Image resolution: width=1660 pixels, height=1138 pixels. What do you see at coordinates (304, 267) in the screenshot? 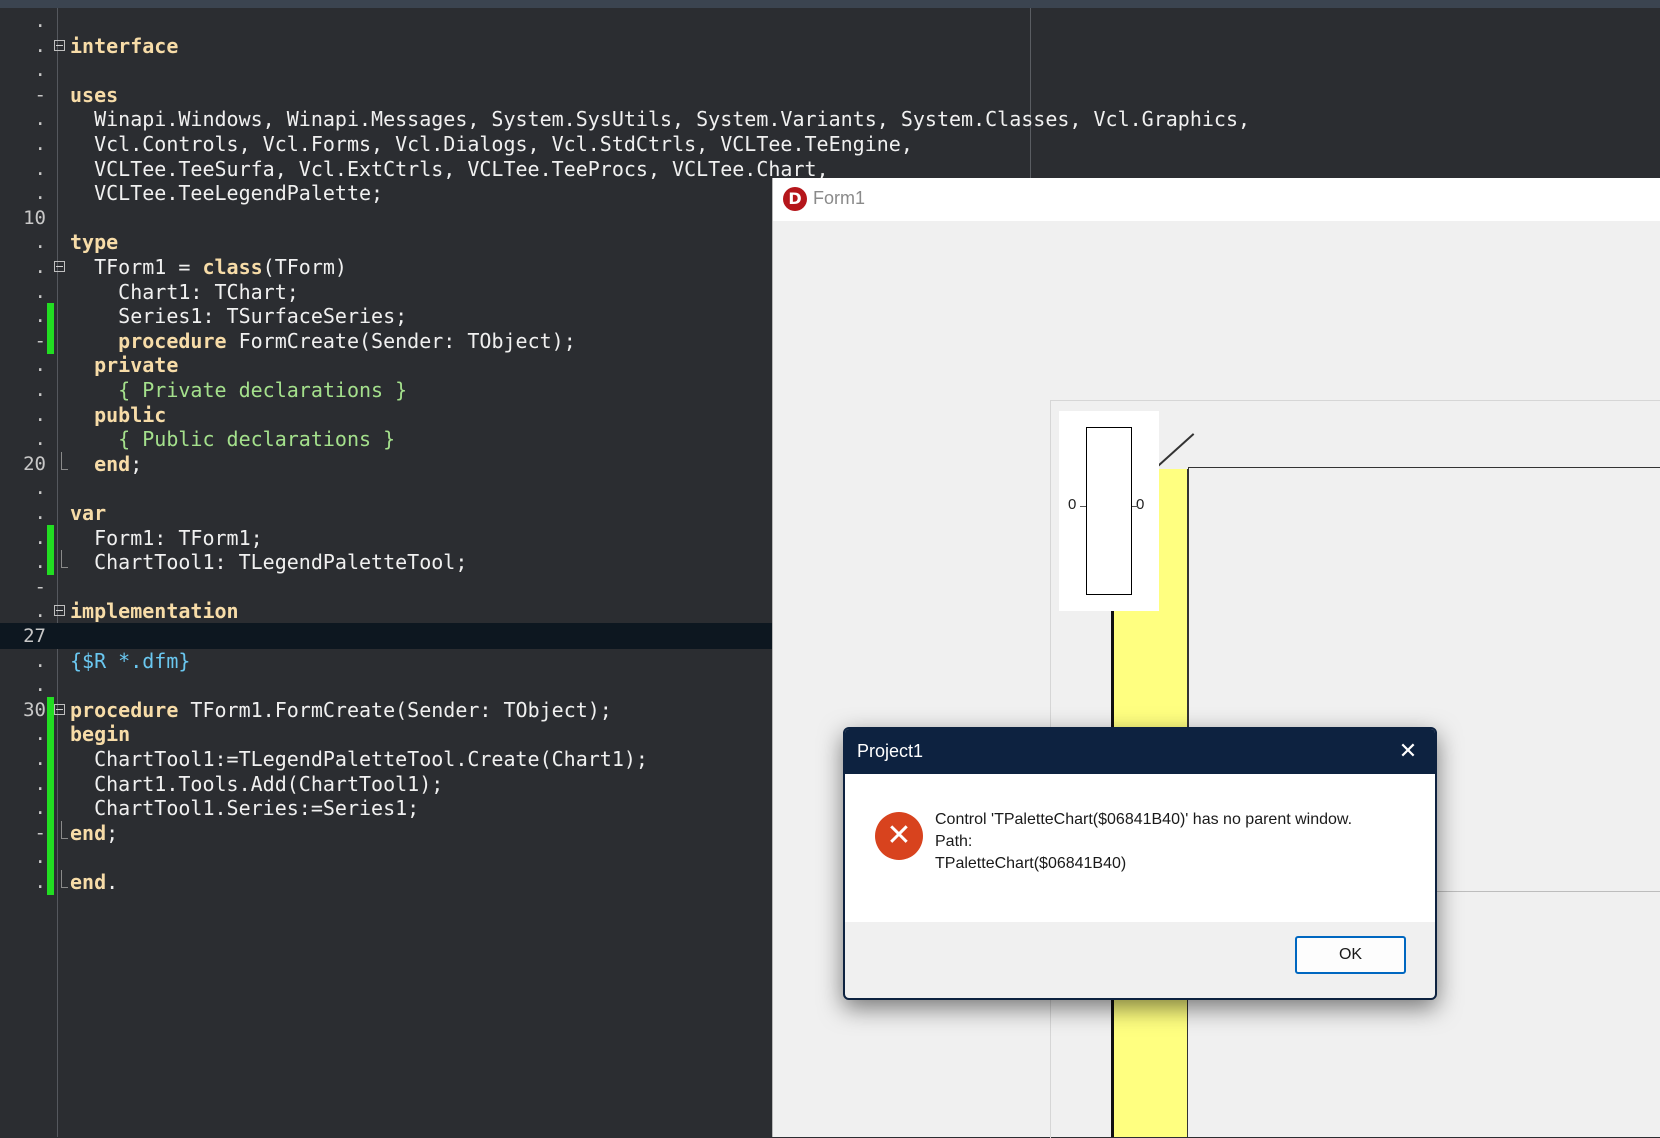
I see `code-token: (TForm)` at bounding box center [304, 267].